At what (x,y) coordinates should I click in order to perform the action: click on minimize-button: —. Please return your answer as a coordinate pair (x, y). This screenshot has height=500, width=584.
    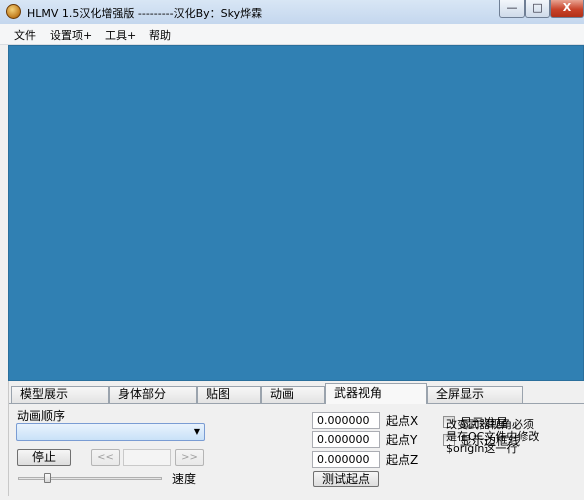
    Looking at the image, I should click on (512, 9).